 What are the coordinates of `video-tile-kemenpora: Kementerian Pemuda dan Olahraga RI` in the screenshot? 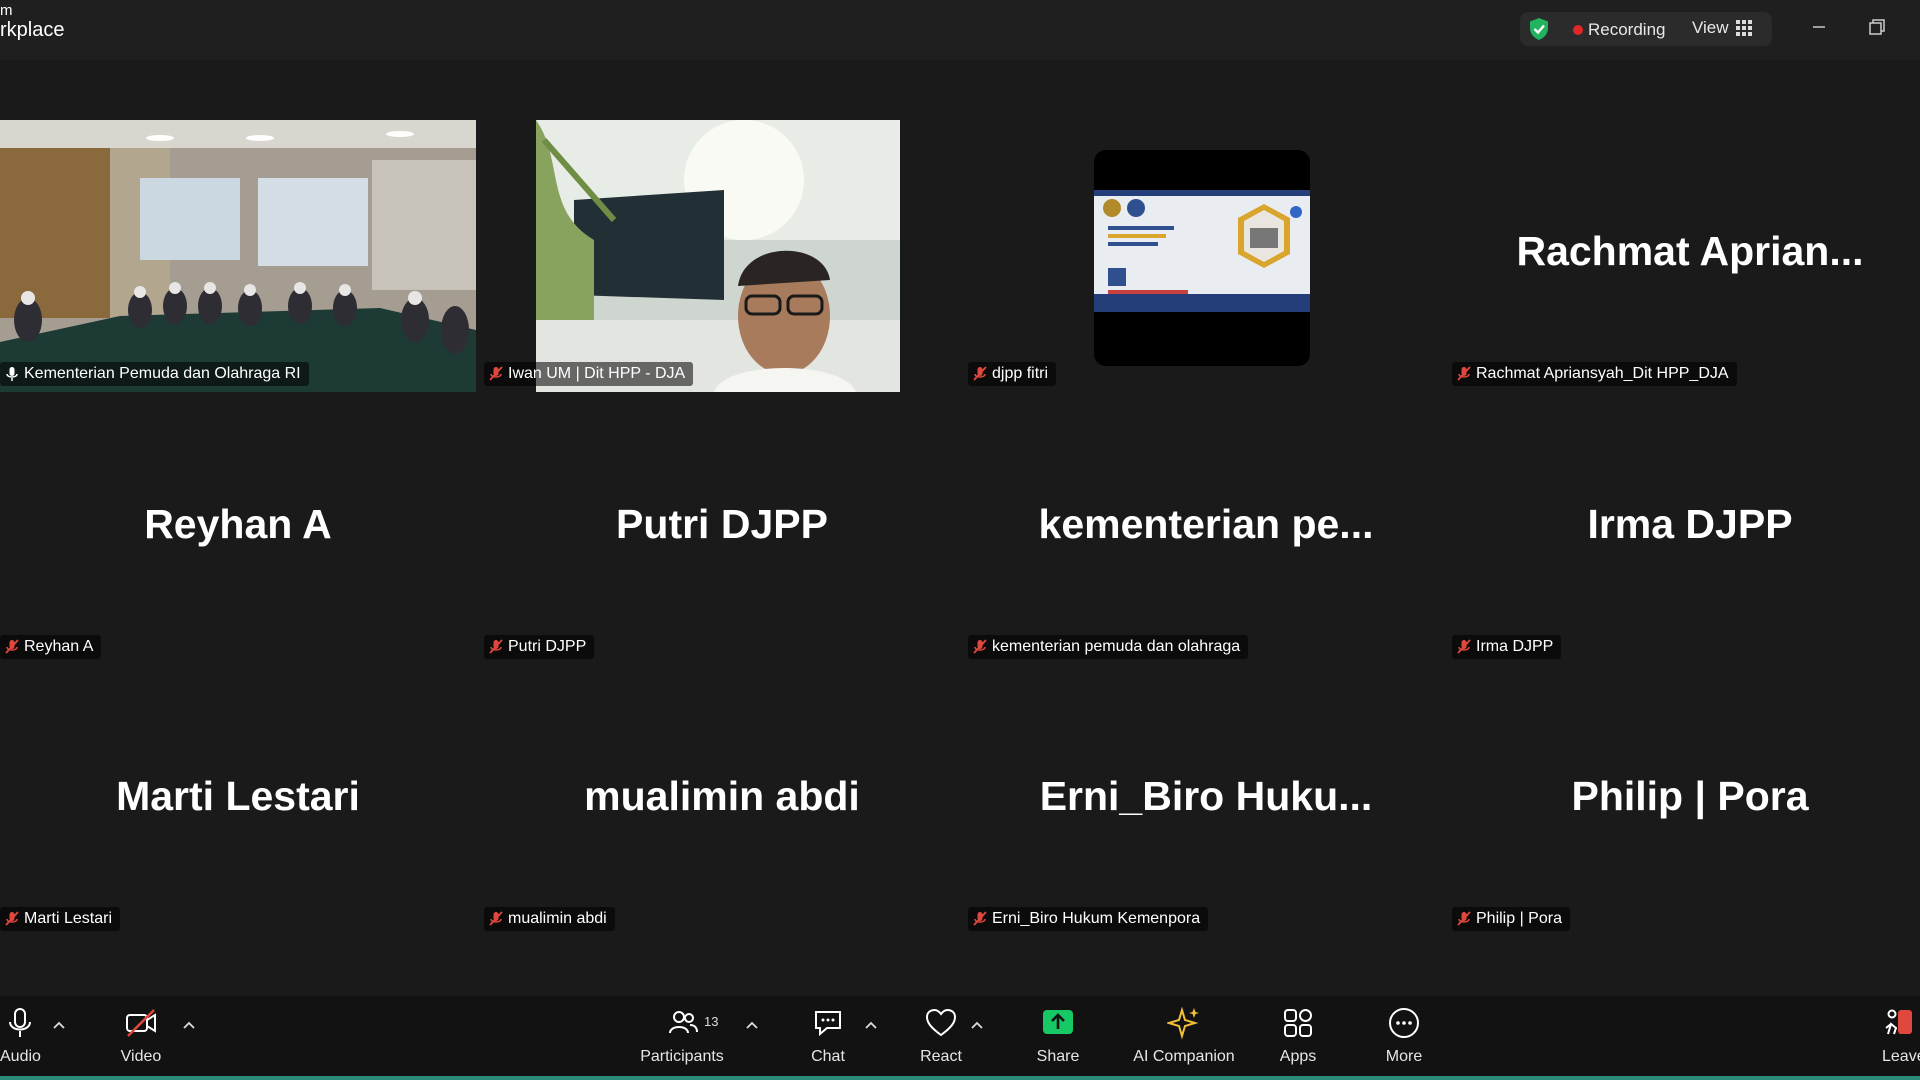 It's located at (238, 256).